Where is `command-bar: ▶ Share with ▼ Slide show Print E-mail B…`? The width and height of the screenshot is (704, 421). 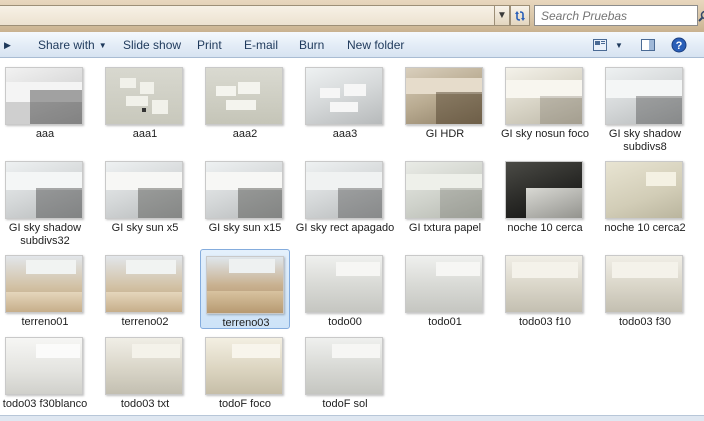 command-bar: ▶ Share with ▼ Slide show Print E-mail B… is located at coordinates (352, 45).